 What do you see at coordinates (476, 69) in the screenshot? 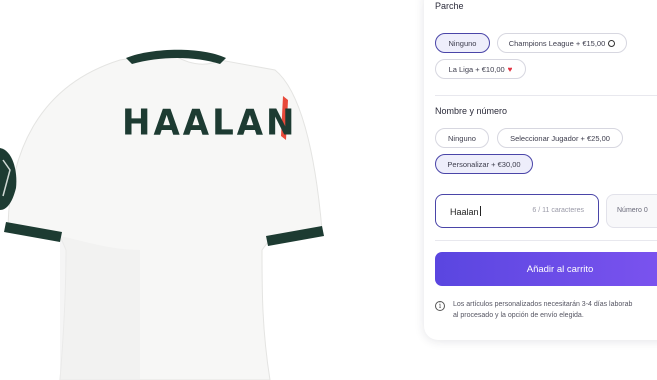
I see `chip-label: La Liga + €10,00` at bounding box center [476, 69].